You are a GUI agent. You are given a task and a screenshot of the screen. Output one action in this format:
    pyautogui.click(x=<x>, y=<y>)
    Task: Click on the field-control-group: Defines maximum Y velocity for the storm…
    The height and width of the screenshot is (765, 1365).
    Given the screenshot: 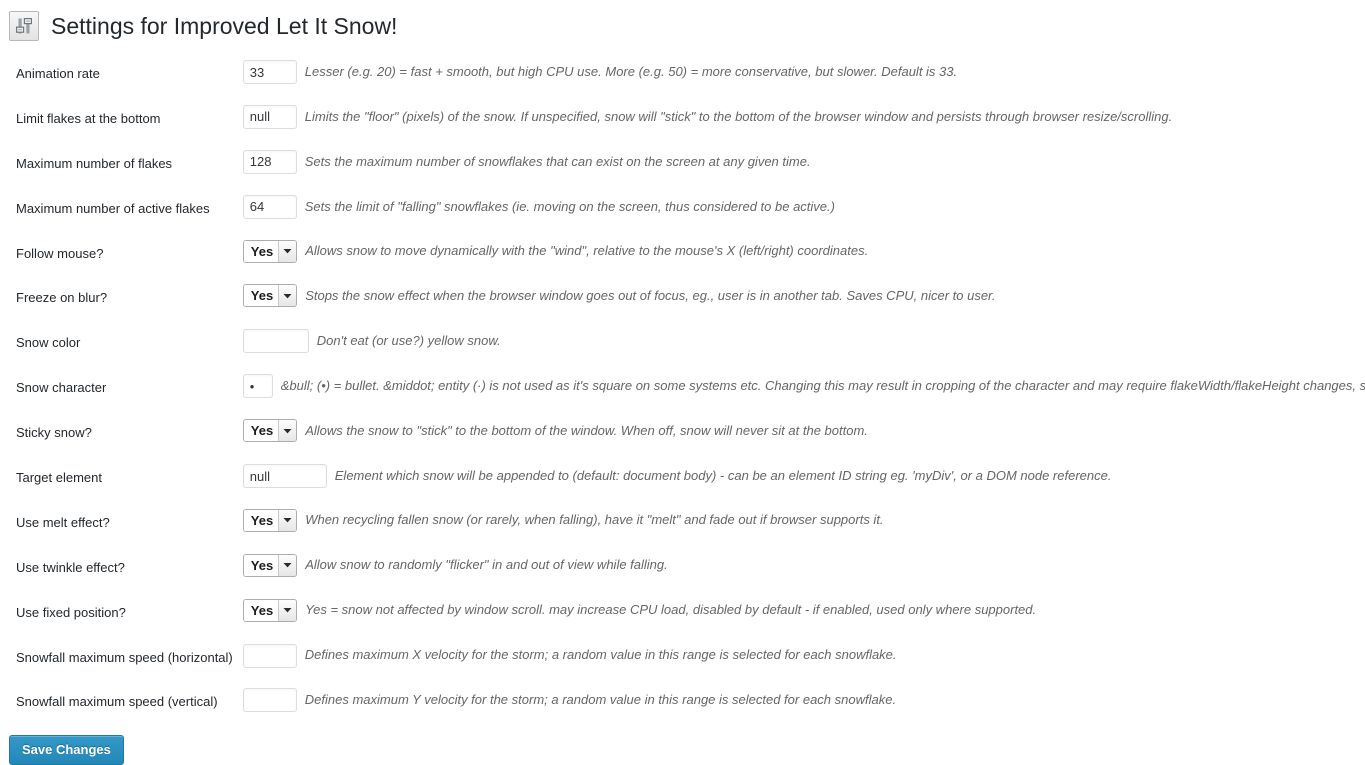 What is the action you would take?
    pyautogui.click(x=803, y=700)
    